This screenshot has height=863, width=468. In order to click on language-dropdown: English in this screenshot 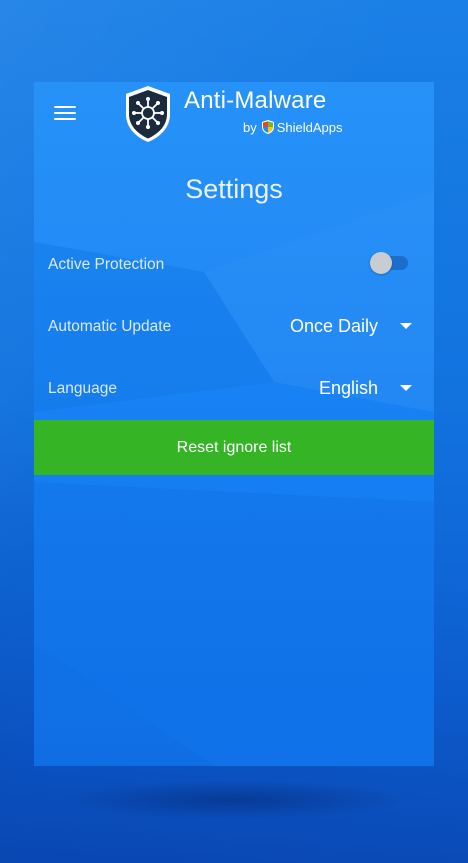, I will do `click(365, 388)`.